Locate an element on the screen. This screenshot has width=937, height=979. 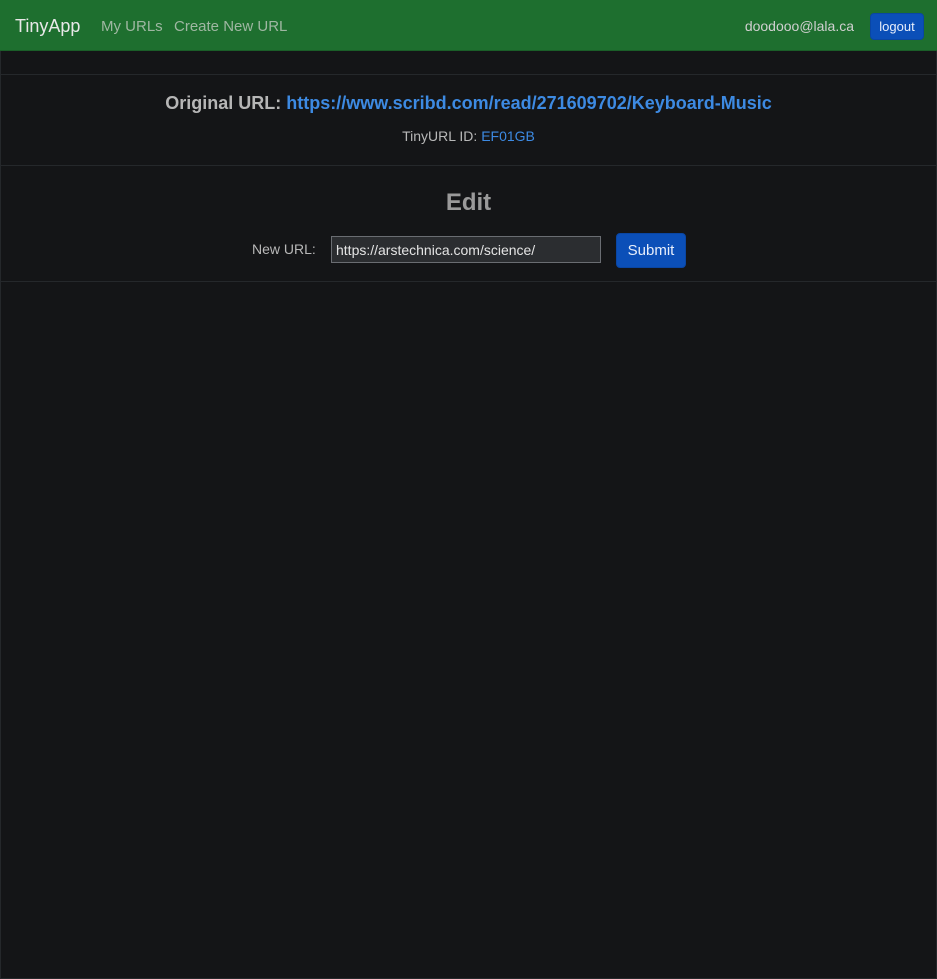
nav-link-create-new-url: Create New URL is located at coordinates (230, 26).